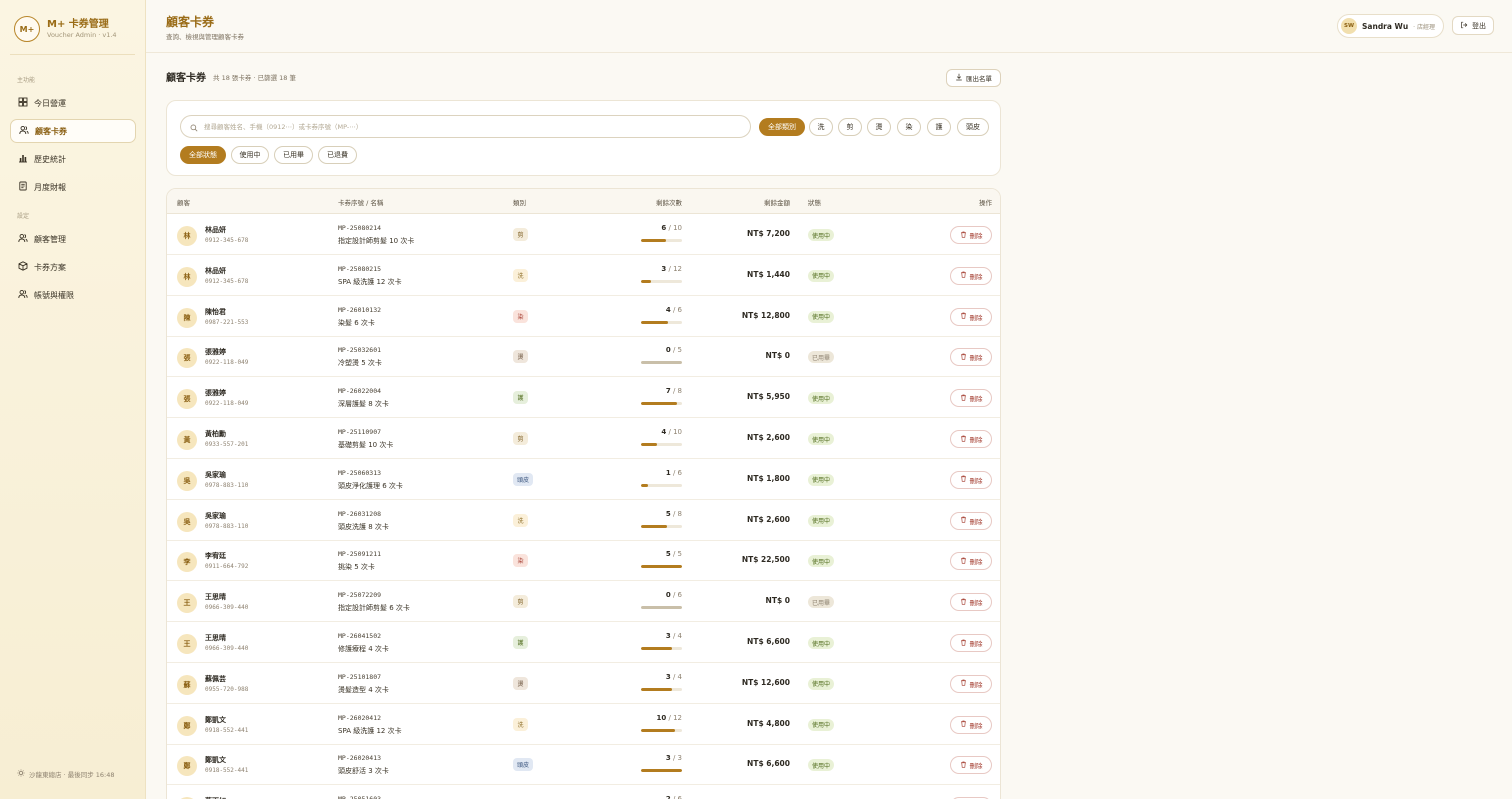 The height and width of the screenshot is (799, 1512). I want to click on logout-button: 登出, so click(1473, 25).